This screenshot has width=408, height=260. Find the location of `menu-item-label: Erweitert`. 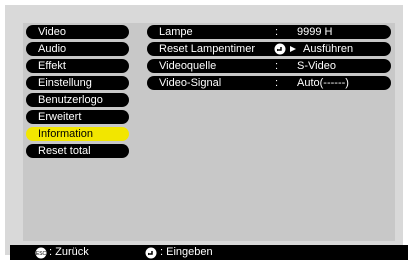

menu-item-label: Erweitert is located at coordinates (60, 117).